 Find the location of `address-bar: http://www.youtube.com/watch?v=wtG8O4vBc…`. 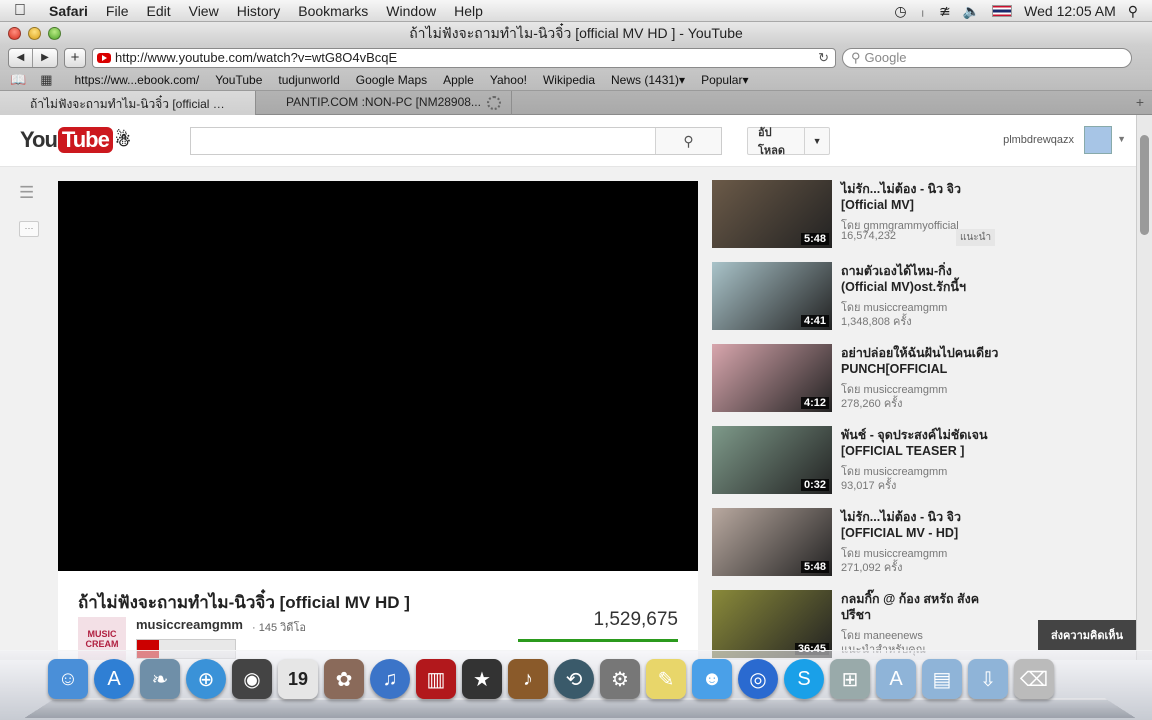

address-bar: http://www.youtube.com/watch?v=wtG8O4vBc… is located at coordinates (464, 57).